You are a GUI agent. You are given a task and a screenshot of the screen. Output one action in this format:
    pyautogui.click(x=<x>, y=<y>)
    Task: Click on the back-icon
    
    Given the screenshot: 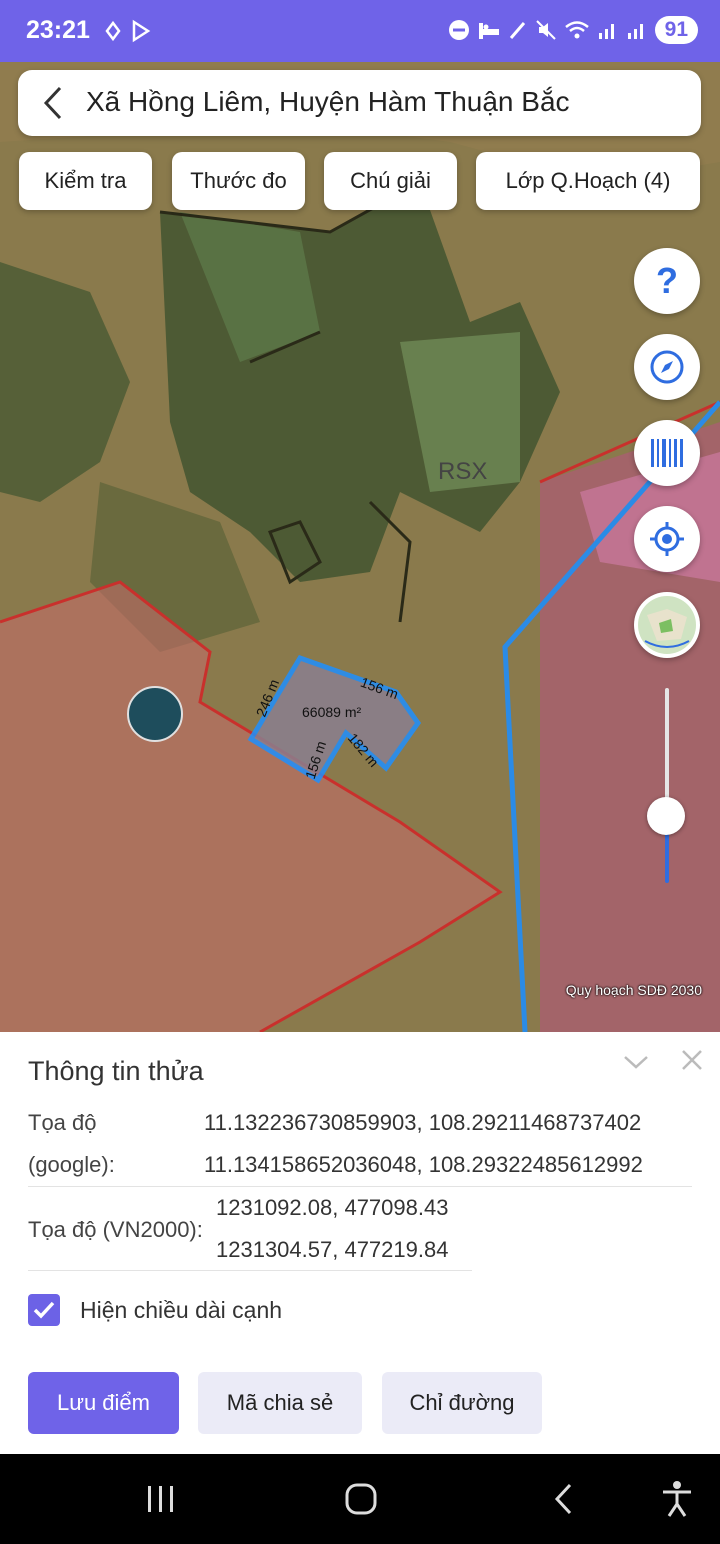 What is the action you would take?
    pyautogui.click(x=564, y=1499)
    